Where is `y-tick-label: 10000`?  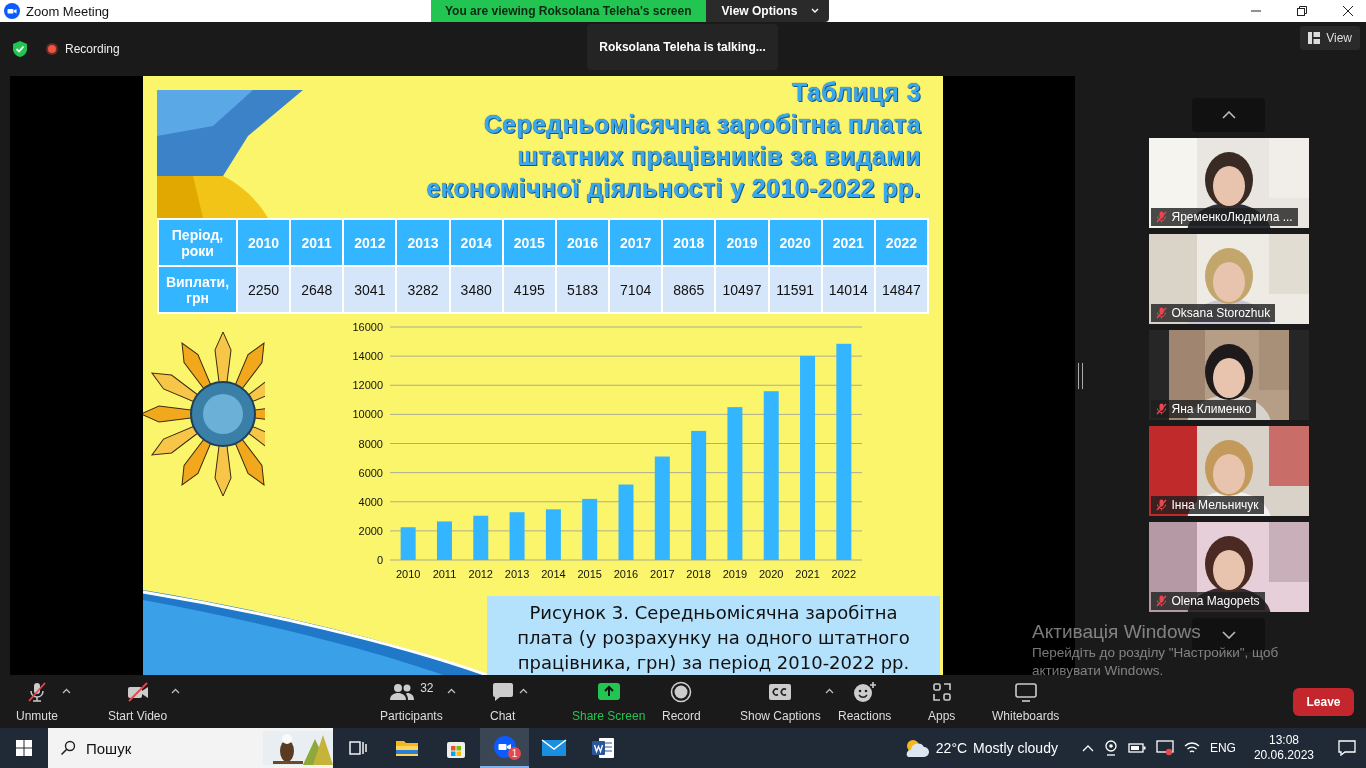 y-tick-label: 10000 is located at coordinates (367, 414).